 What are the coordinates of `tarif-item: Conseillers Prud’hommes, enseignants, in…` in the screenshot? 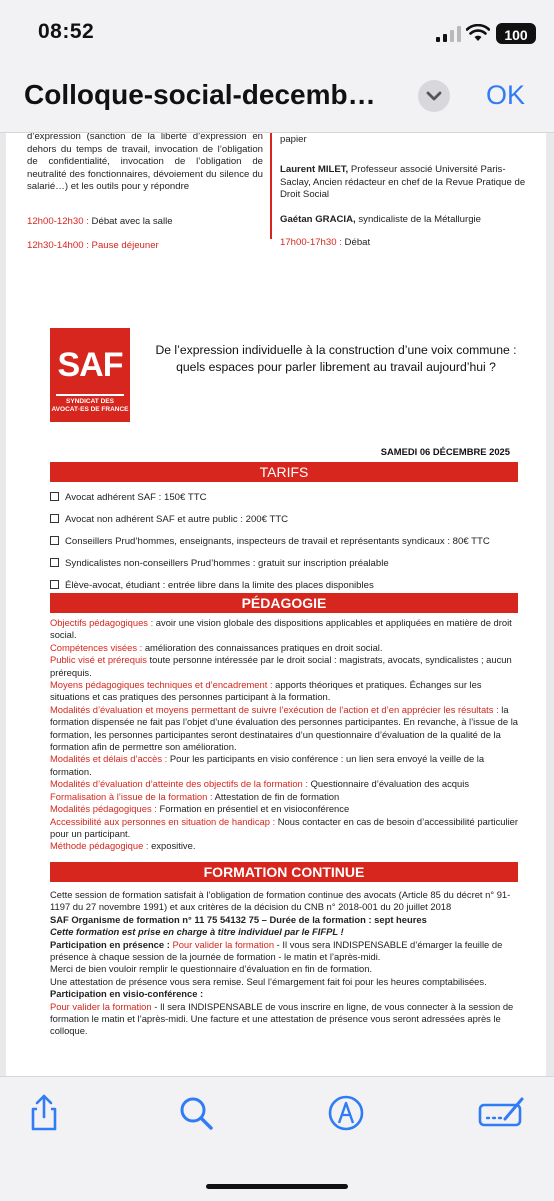 It's located at (270, 541).